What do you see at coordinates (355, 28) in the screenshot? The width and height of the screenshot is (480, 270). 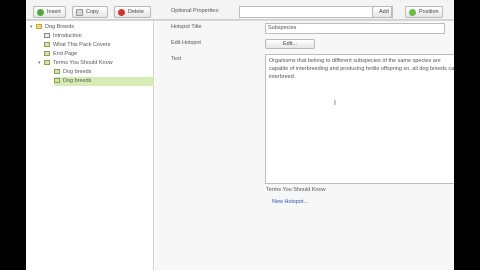 I see `hotspot-title-field: Subspecies` at bounding box center [355, 28].